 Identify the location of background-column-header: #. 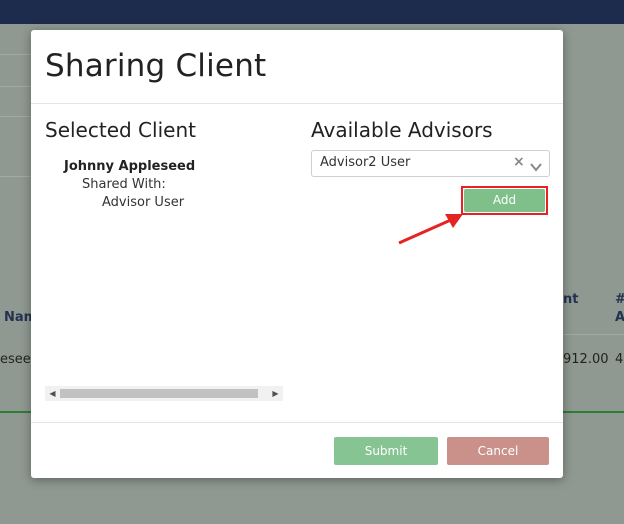
(619, 299).